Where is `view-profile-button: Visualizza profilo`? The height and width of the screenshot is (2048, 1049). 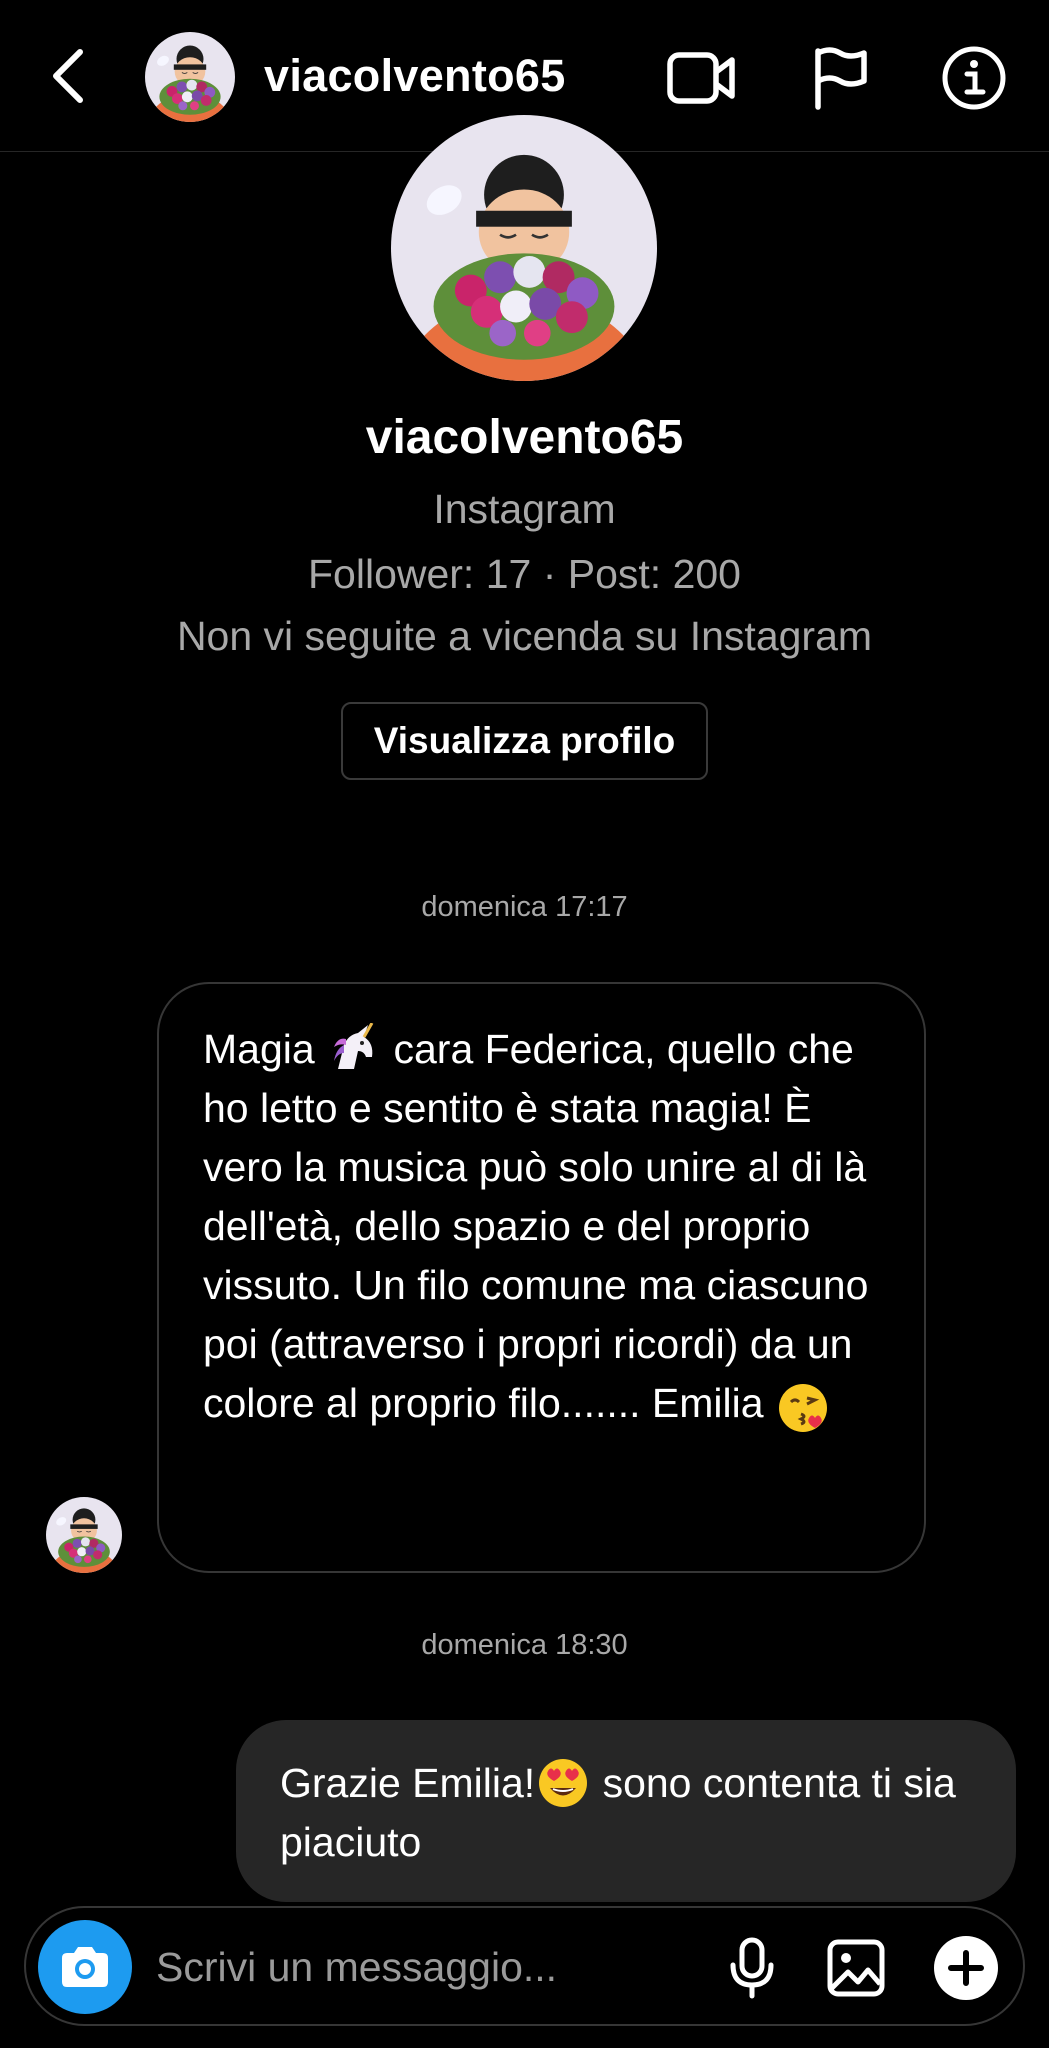 view-profile-button: Visualizza profilo is located at coordinates (524, 741).